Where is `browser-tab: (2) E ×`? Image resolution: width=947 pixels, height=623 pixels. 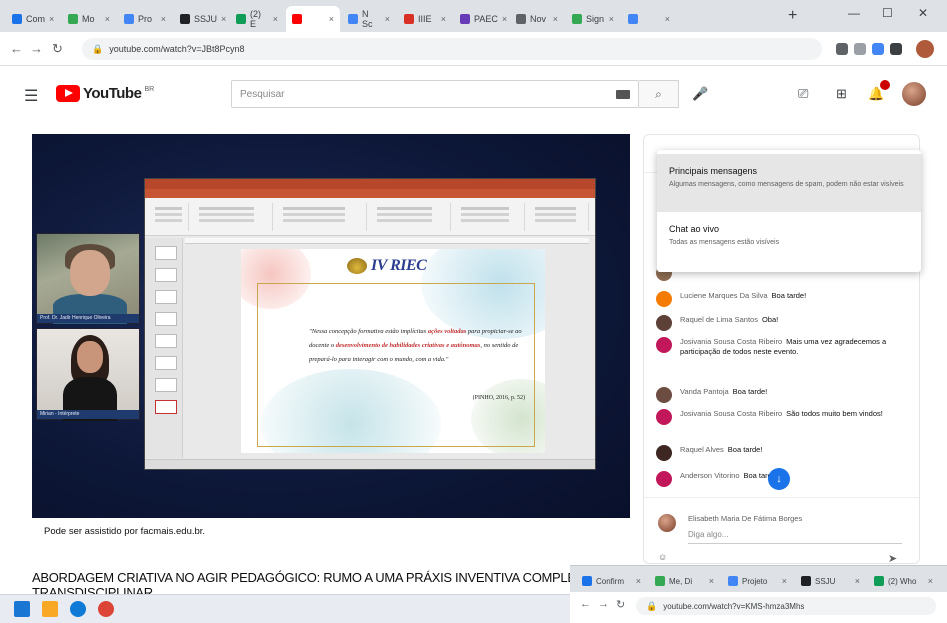 browser-tab: (2) E × is located at coordinates (257, 19).